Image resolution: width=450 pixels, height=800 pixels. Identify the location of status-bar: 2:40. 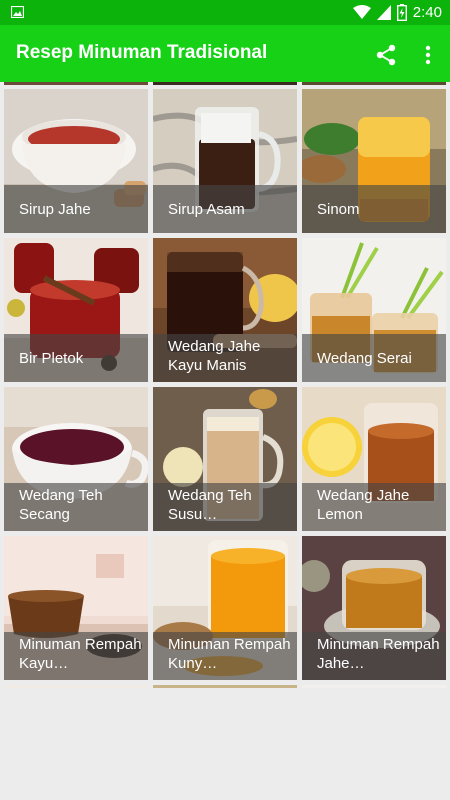
(225, 12).